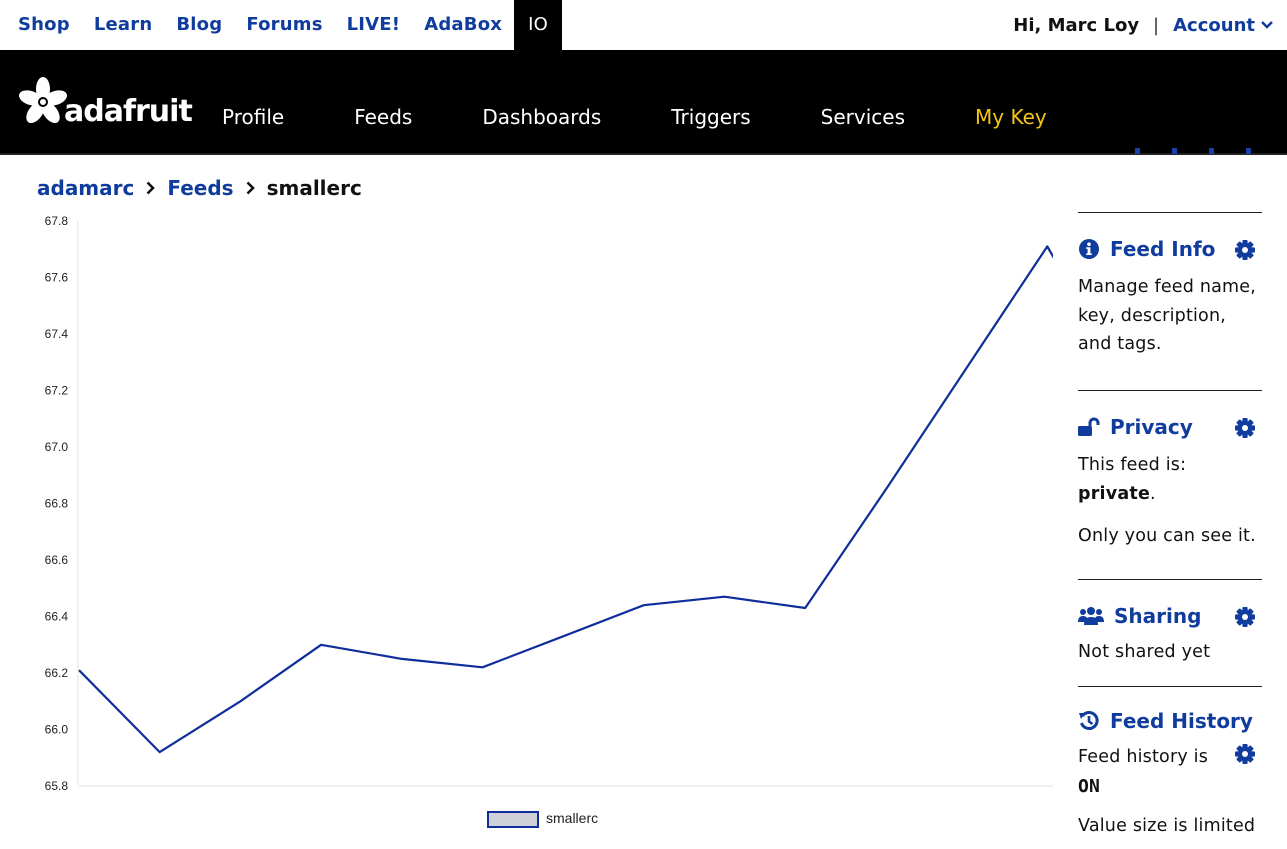  What do you see at coordinates (85, 188) in the screenshot?
I see `breadcrumb-user: adamarc` at bounding box center [85, 188].